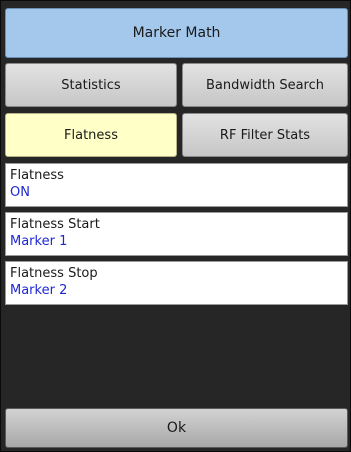  Describe the element at coordinates (176, 185) in the screenshot. I see `flatness-setting: Flatness ON` at that location.